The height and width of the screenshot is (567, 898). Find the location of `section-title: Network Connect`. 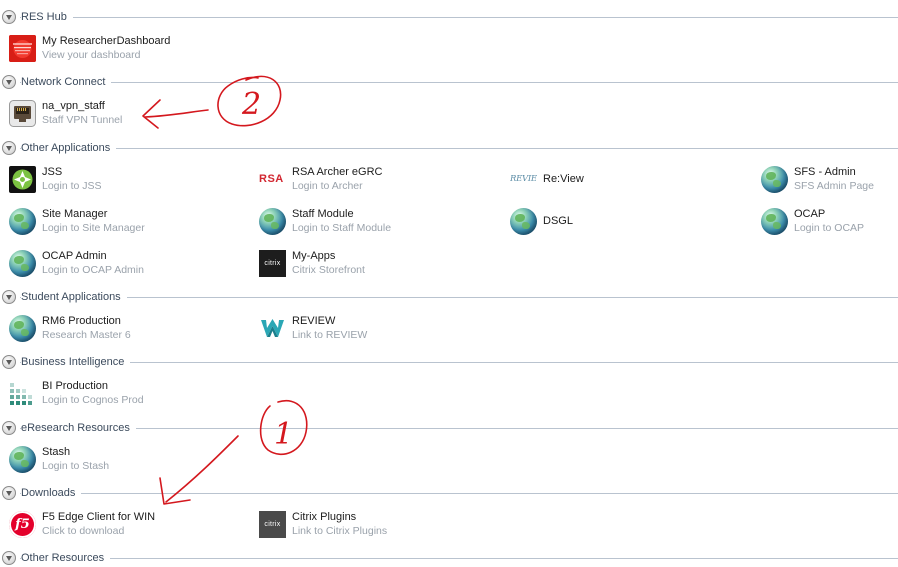

section-title: Network Connect is located at coordinates (66, 82).